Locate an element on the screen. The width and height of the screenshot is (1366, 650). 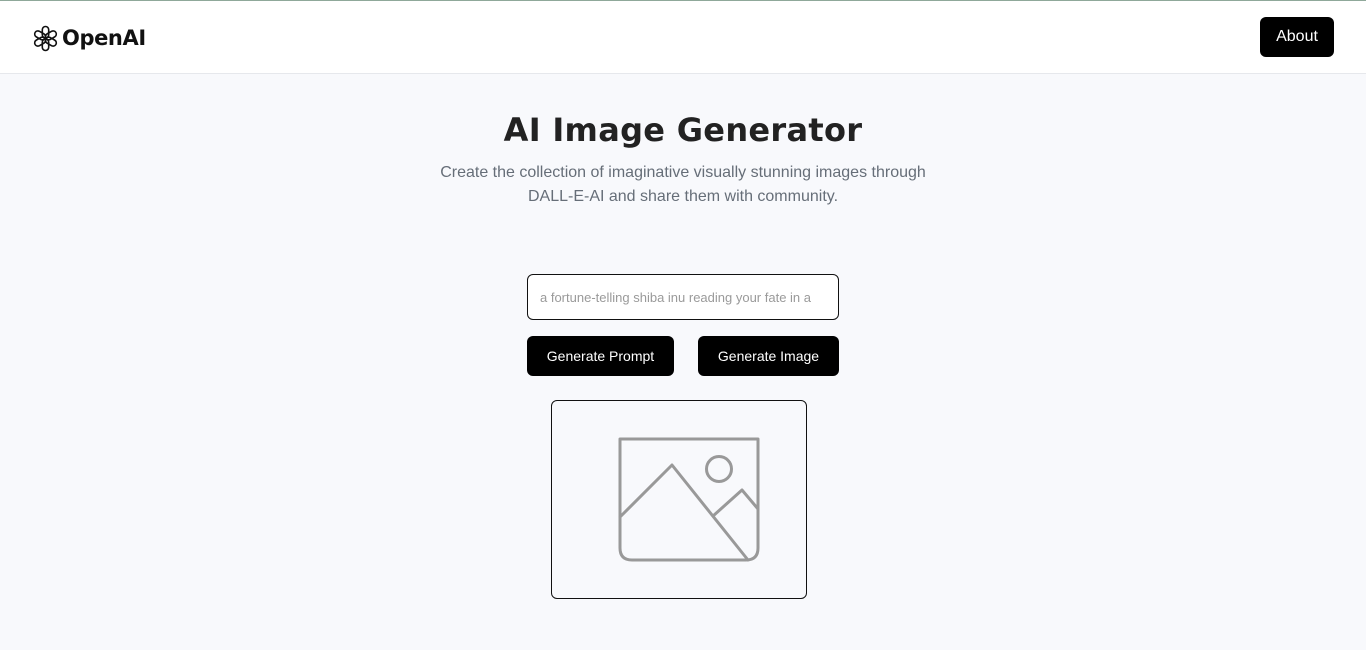
image-preview is located at coordinates (679, 499).